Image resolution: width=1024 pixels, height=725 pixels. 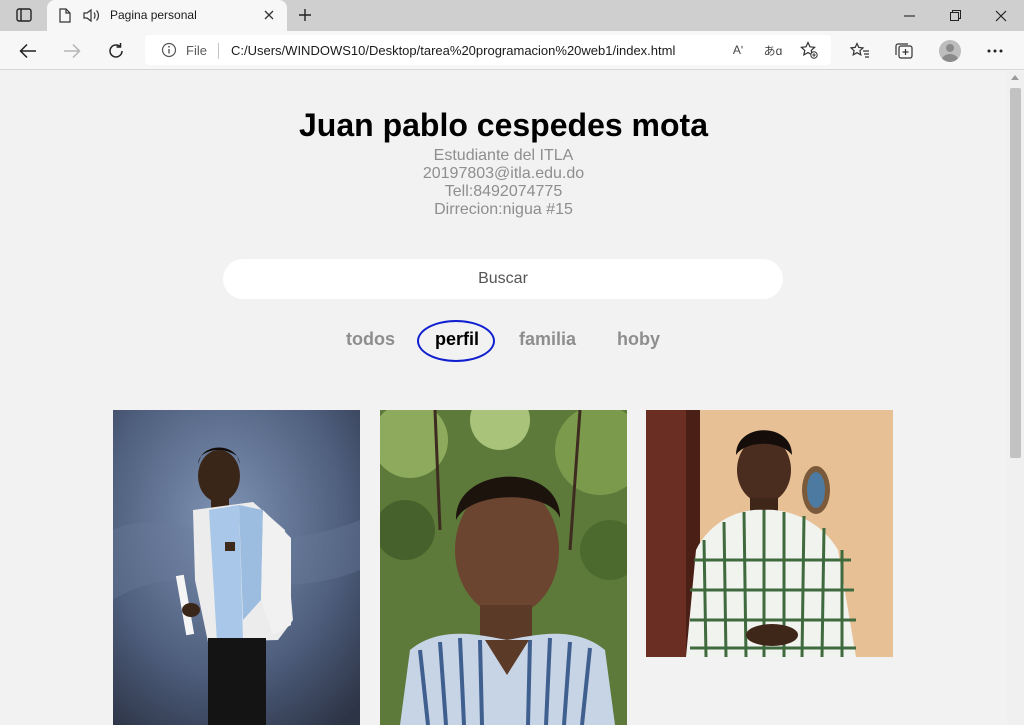 I want to click on collections-icon, so click(x=904, y=51).